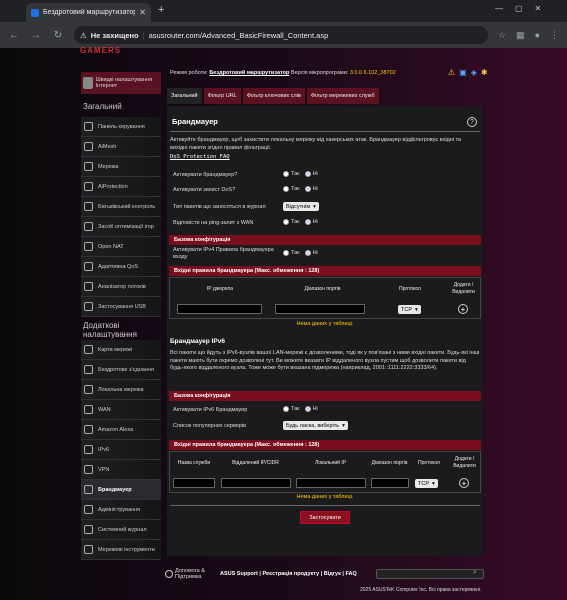 This screenshot has height=600, width=567. I want to click on tools-icon, so click(88, 549).